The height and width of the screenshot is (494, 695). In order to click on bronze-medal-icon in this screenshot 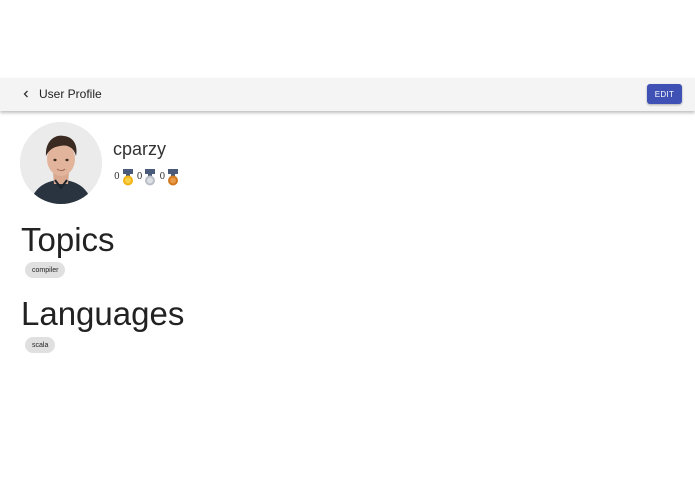, I will do `click(173, 177)`.